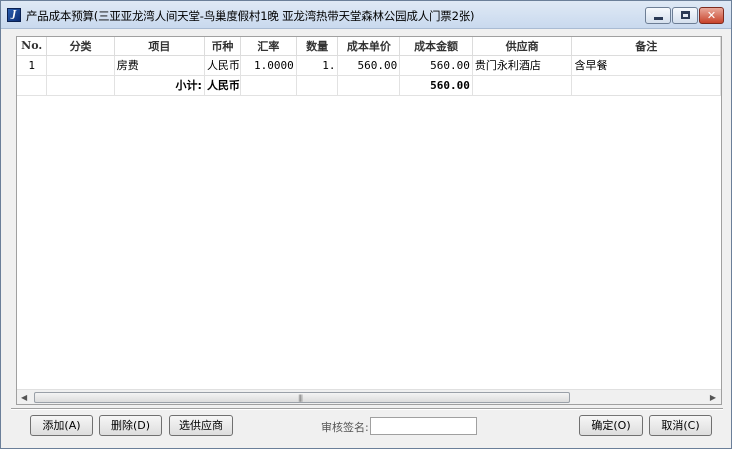 The width and height of the screenshot is (732, 449). What do you see at coordinates (646, 65) in the screenshot?
I see `cell-note: 含早餐` at bounding box center [646, 65].